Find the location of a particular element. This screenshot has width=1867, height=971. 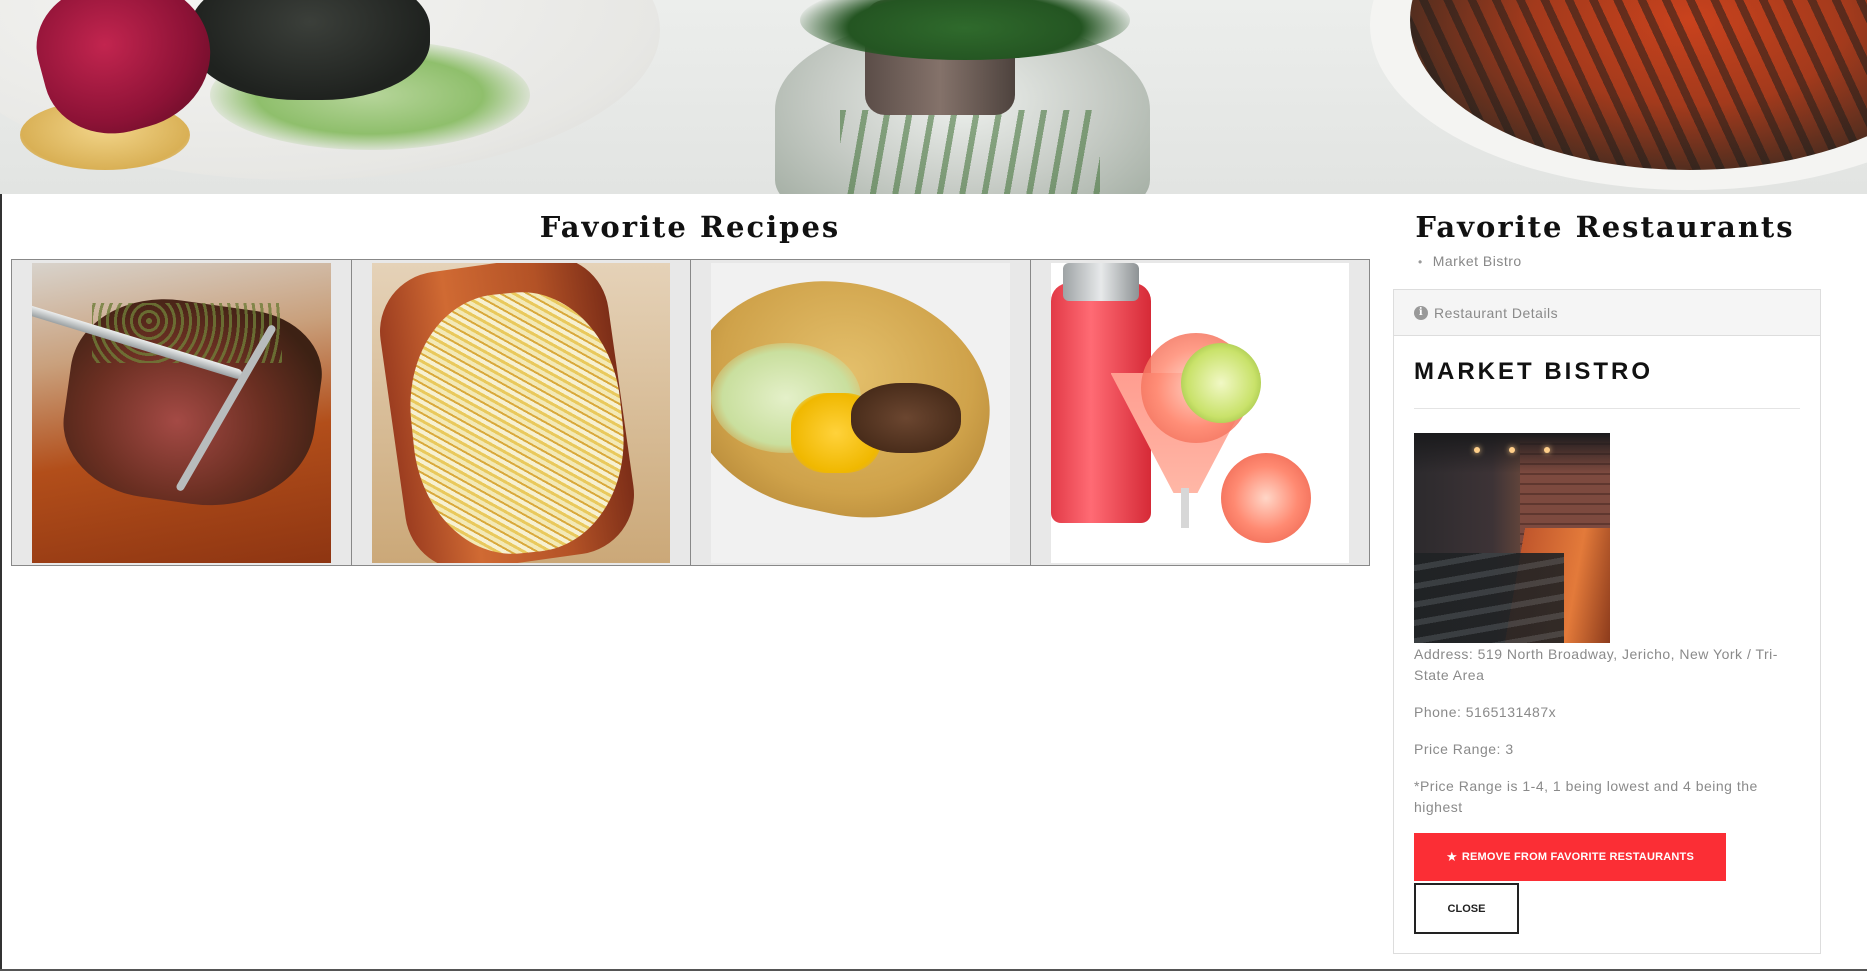

recipe-tile-drink is located at coordinates (1199, 412).